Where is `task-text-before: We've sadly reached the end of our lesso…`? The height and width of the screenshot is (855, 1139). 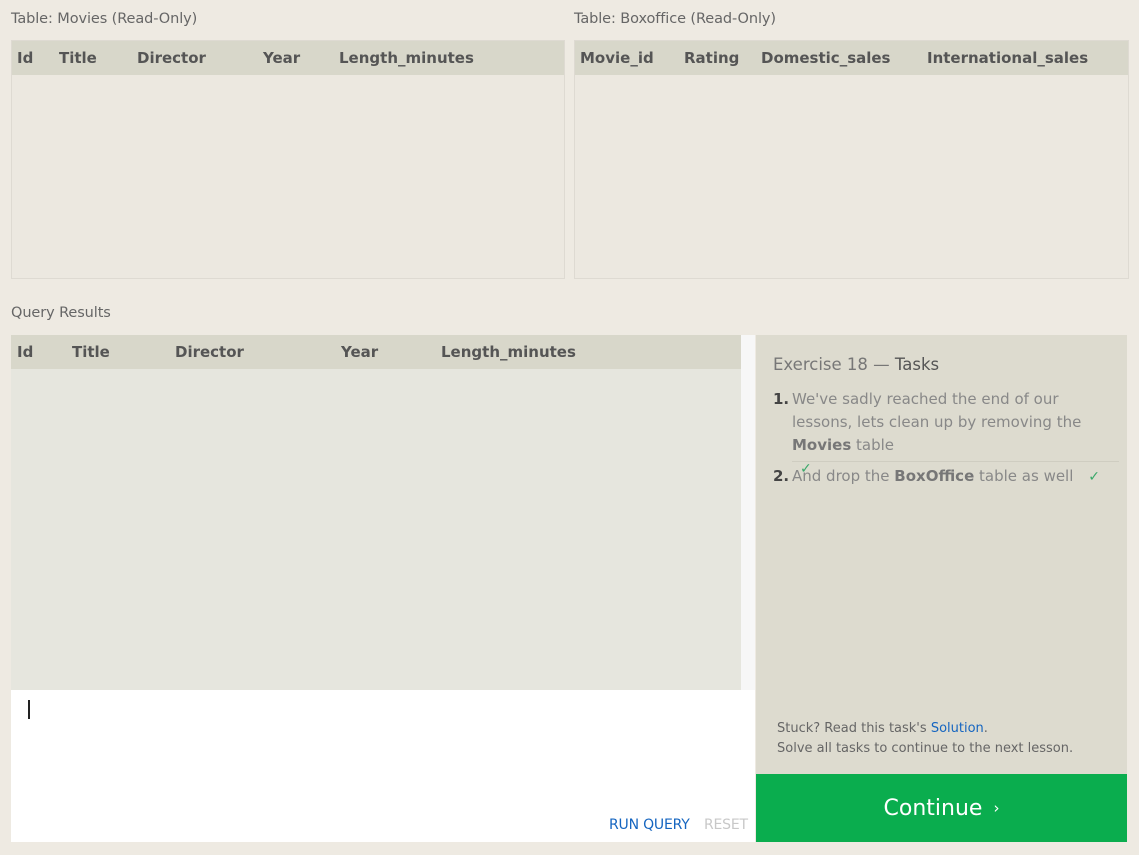 task-text-before: We've sadly reached the end of our lesso… is located at coordinates (937, 410).